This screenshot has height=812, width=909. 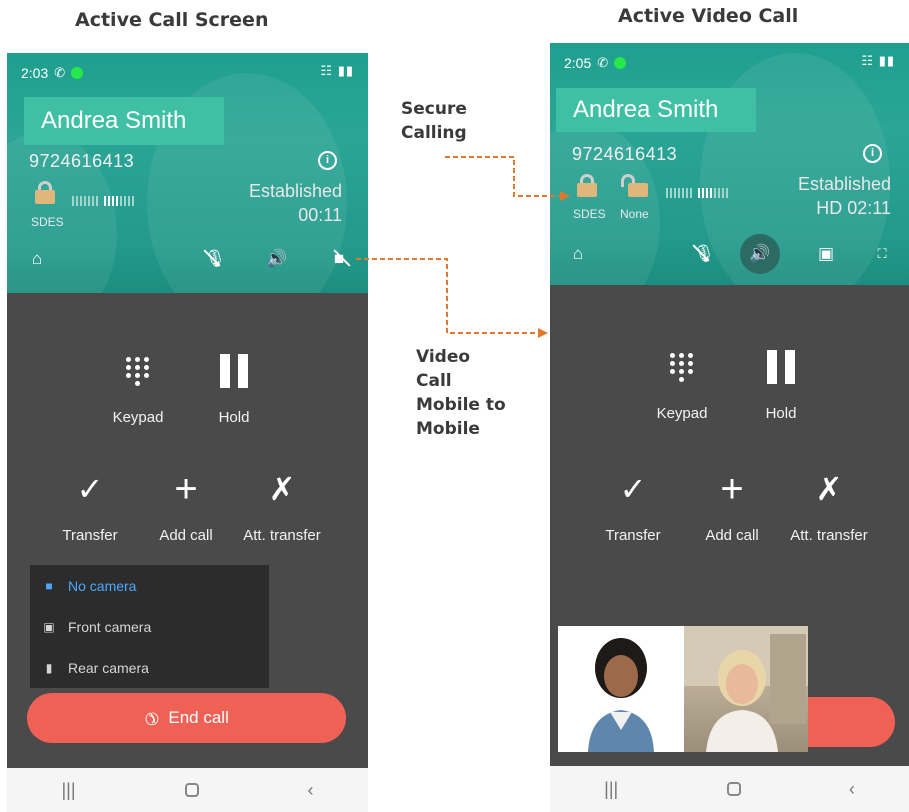 What do you see at coordinates (463, 247) in the screenshot?
I see `annotation-arrows` at bounding box center [463, 247].